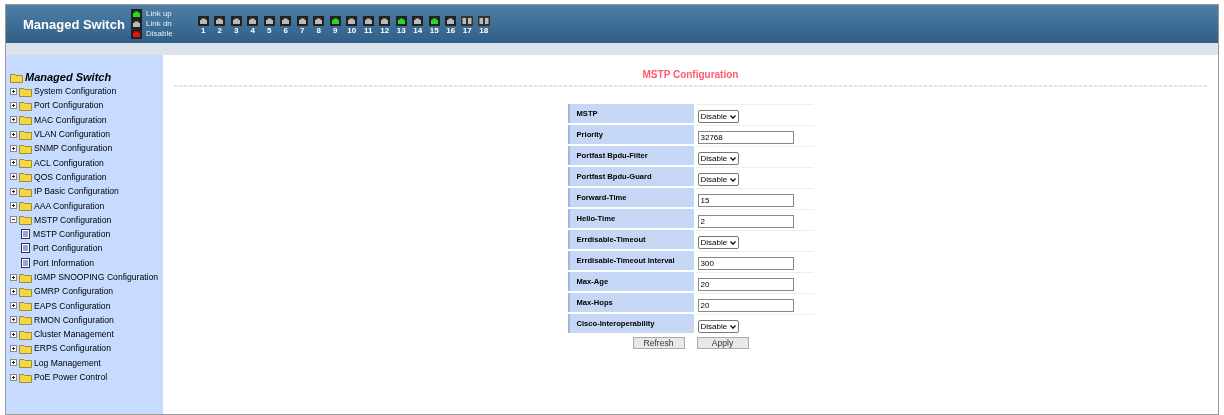  What do you see at coordinates (401, 30) in the screenshot?
I see `port-number: 13` at bounding box center [401, 30].